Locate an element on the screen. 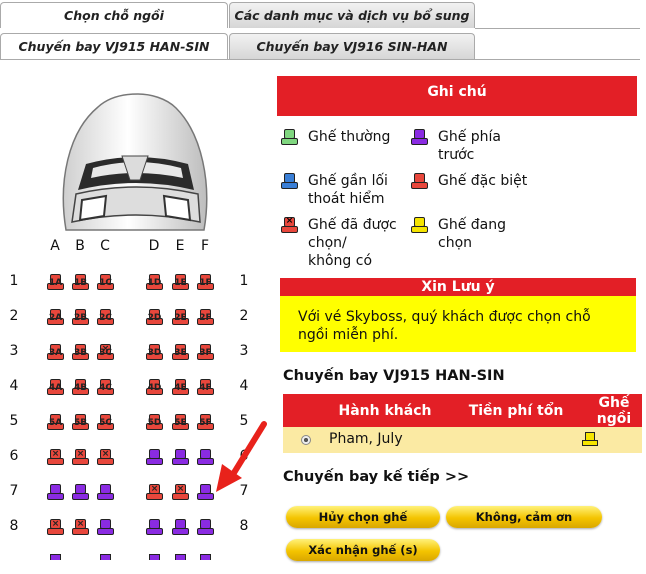  column-label-b: B is located at coordinates (80, 246).